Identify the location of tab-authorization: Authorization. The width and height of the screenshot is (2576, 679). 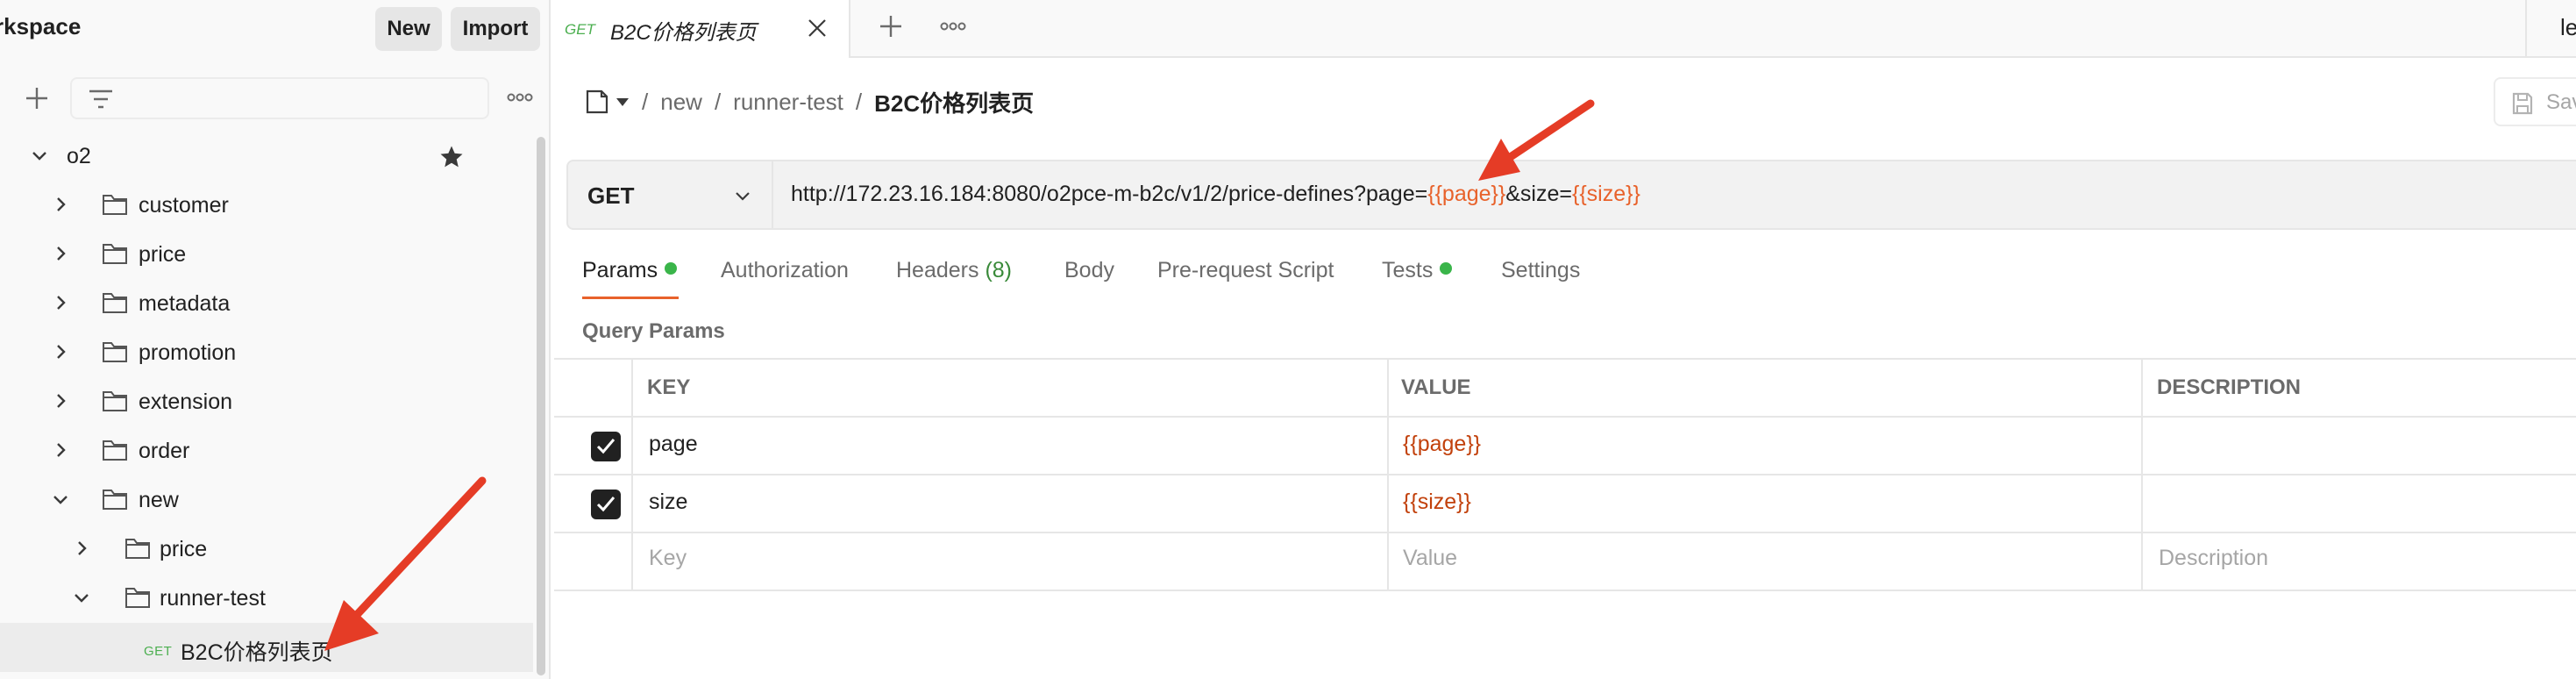
(785, 270).